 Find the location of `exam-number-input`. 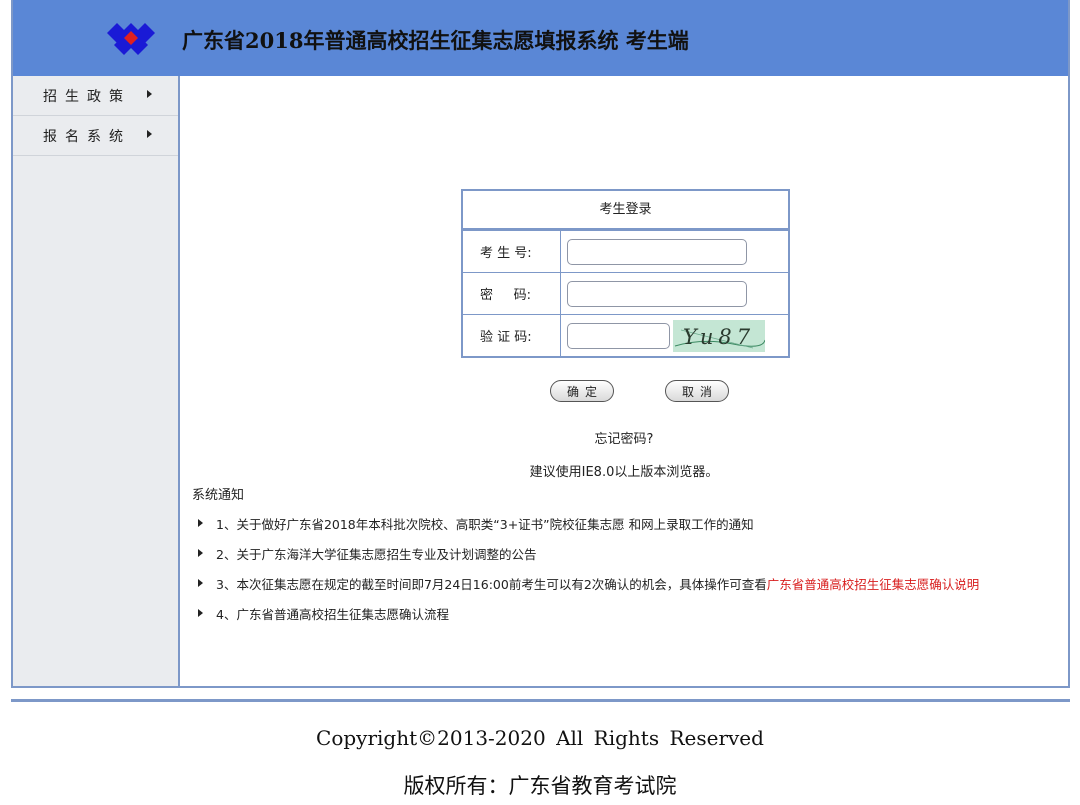

exam-number-input is located at coordinates (657, 251).